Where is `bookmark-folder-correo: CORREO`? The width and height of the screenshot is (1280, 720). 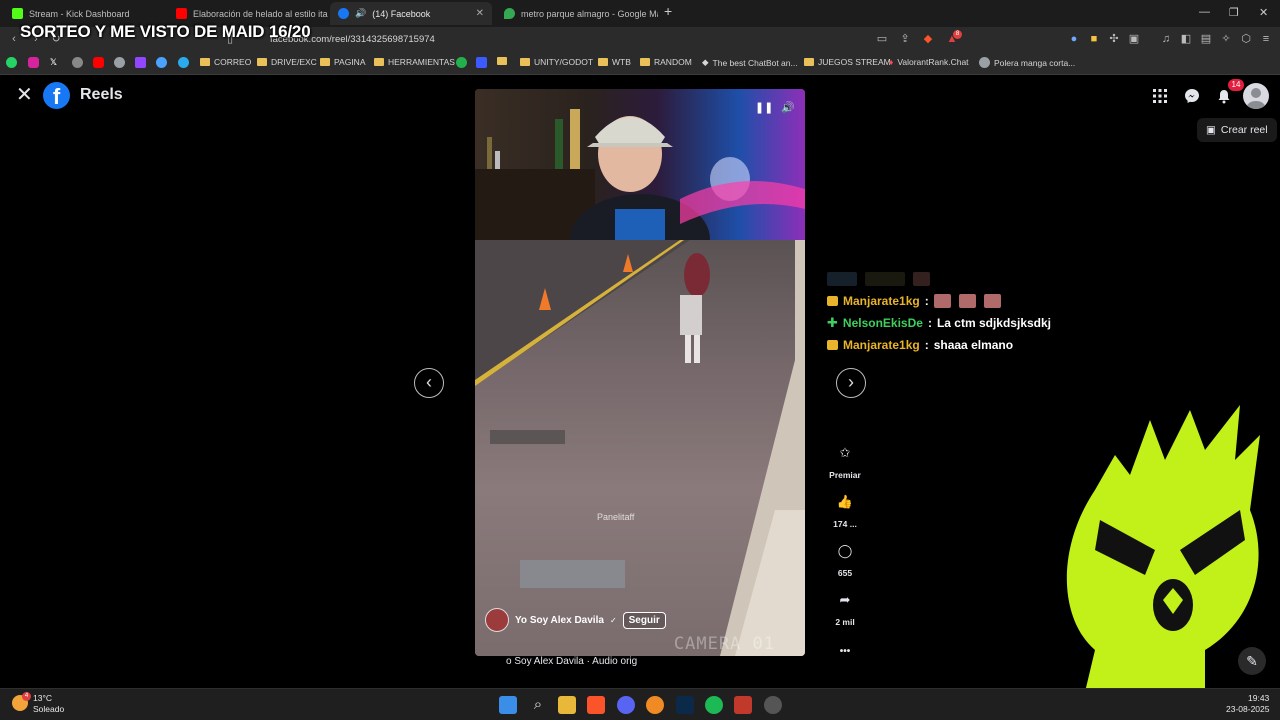
bookmark-folder-correo: CORREO is located at coordinates (225, 62).